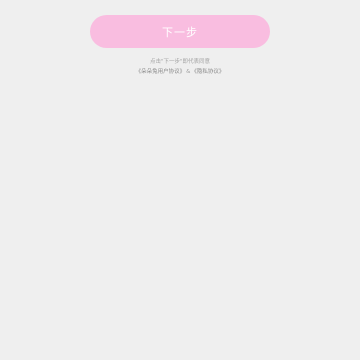  I want to click on agreement-links: 《朵朵兔用户协议》&《隐私协议》, so click(180, 72).